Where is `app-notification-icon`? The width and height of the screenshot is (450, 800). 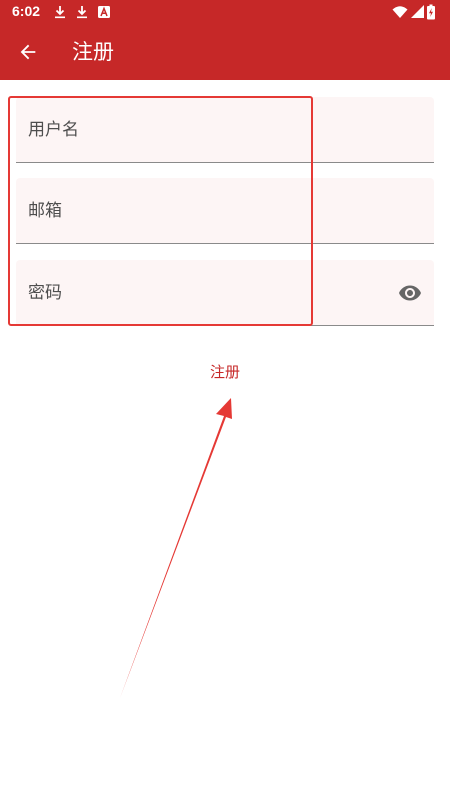 app-notification-icon is located at coordinates (104, 12).